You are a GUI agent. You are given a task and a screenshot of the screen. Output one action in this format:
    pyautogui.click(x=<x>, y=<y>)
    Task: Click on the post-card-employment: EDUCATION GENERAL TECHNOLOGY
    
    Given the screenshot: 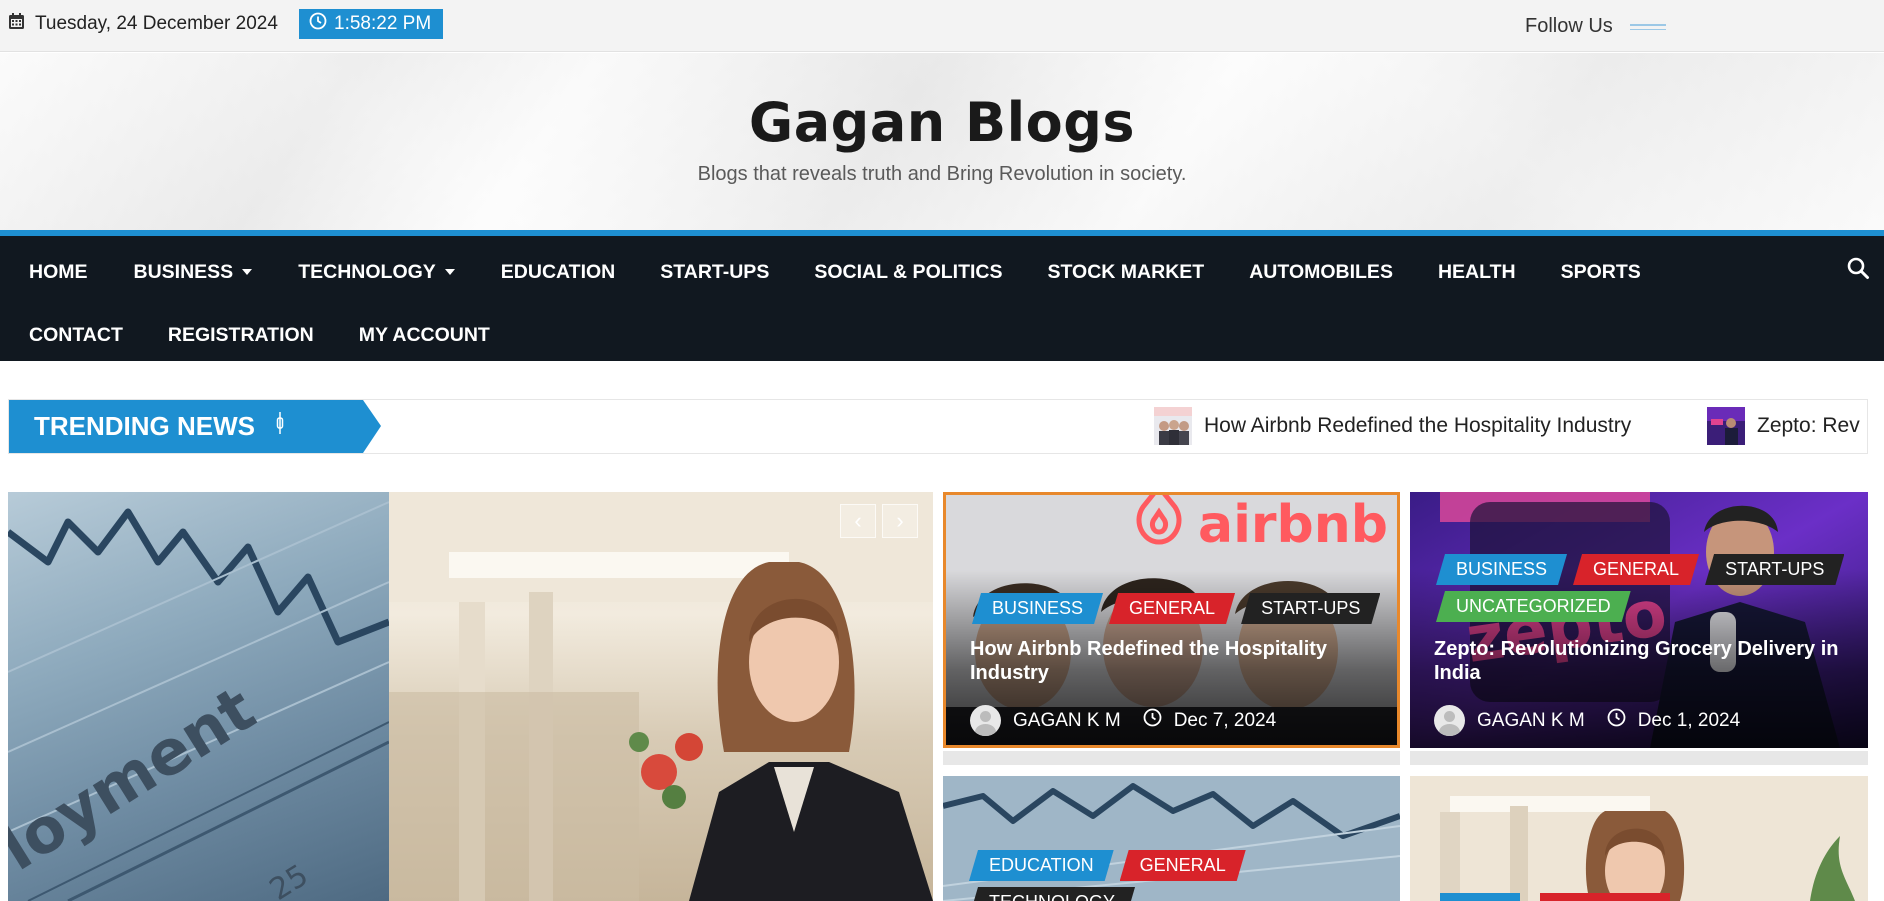 What is the action you would take?
    pyautogui.click(x=1171, y=838)
    